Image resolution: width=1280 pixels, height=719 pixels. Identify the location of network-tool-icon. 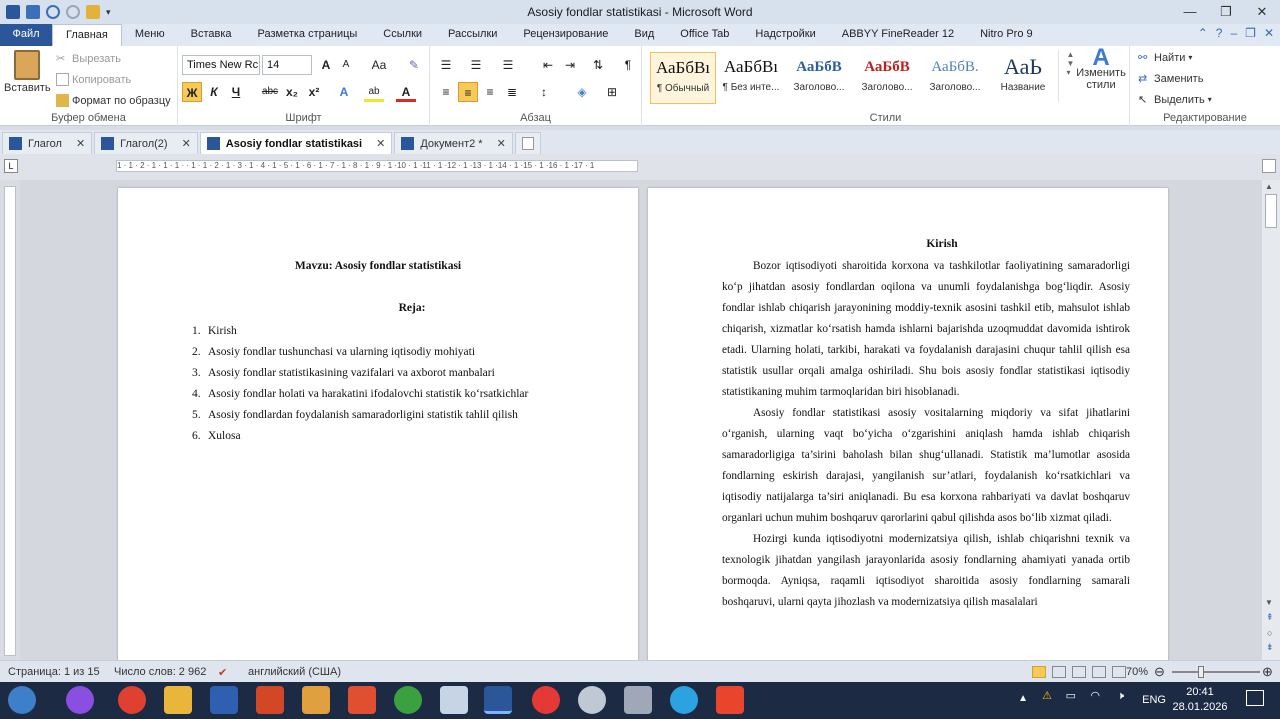
(638, 700).